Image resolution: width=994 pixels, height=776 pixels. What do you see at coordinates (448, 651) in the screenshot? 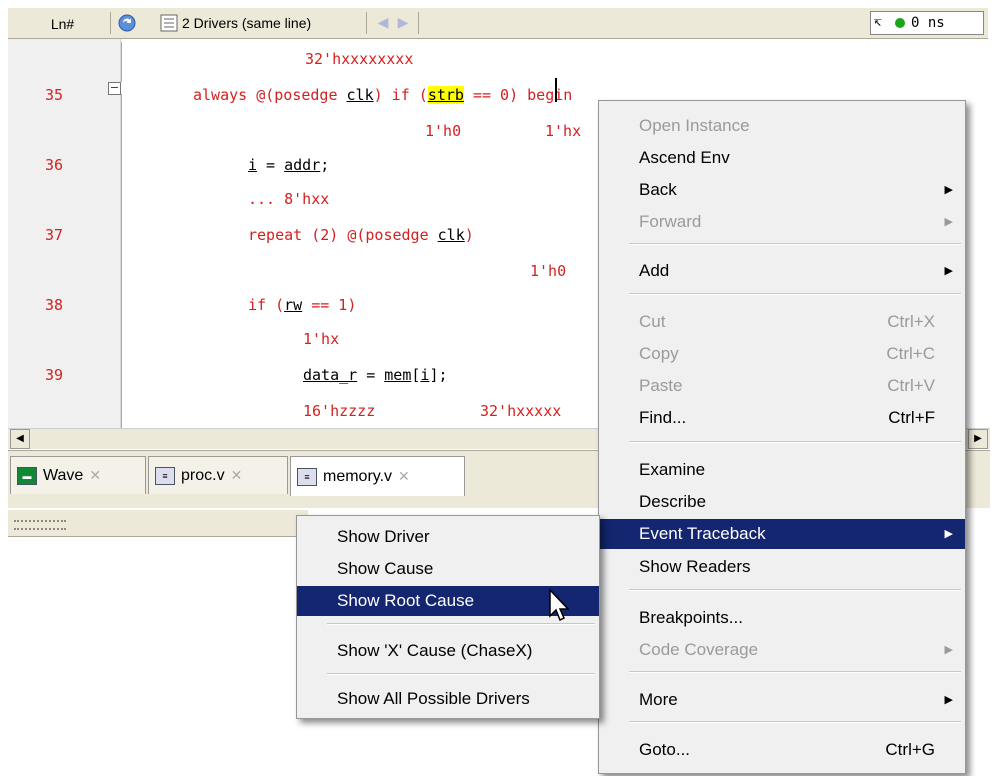
I see `menu-item-show-x-cause: Show 'X' Cause (ChaseX)` at bounding box center [448, 651].